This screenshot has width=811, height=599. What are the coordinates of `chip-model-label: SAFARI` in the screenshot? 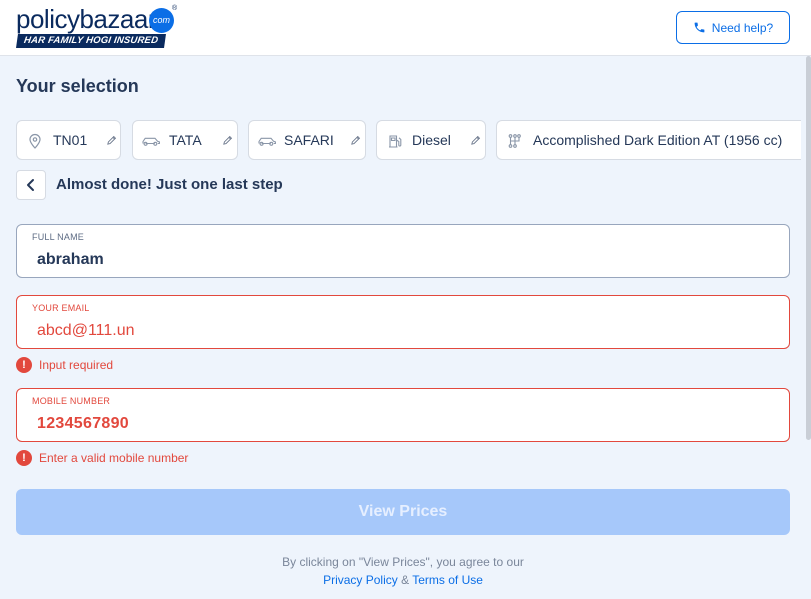 It's located at (309, 140).